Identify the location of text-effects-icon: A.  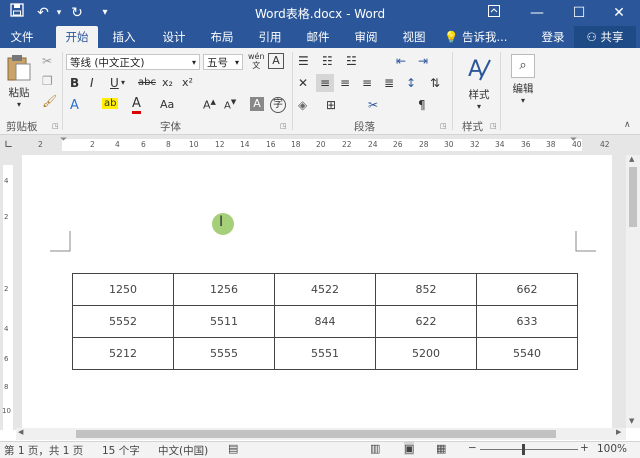
(74, 105).